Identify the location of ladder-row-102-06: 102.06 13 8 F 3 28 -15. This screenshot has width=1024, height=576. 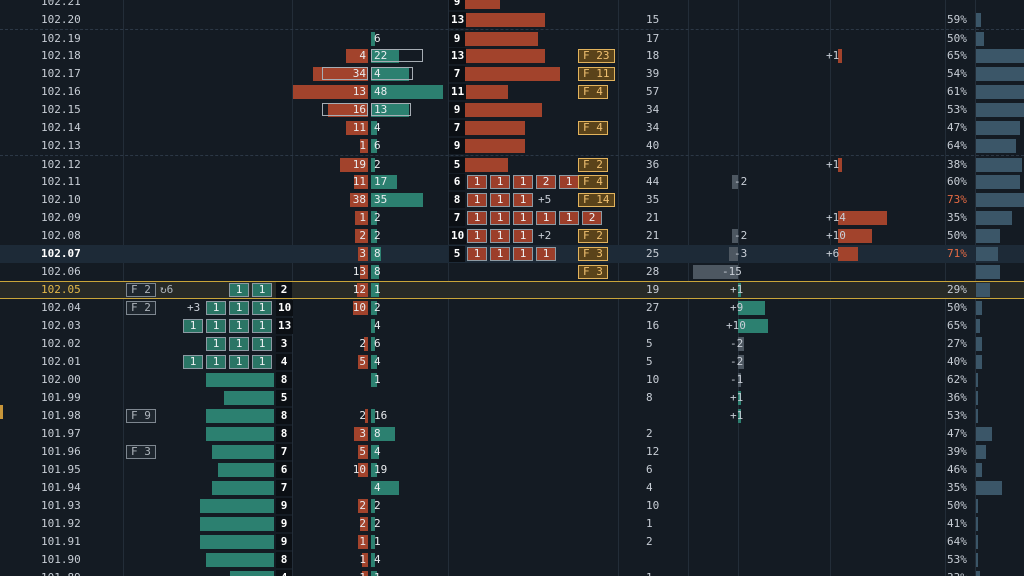
(512, 272).